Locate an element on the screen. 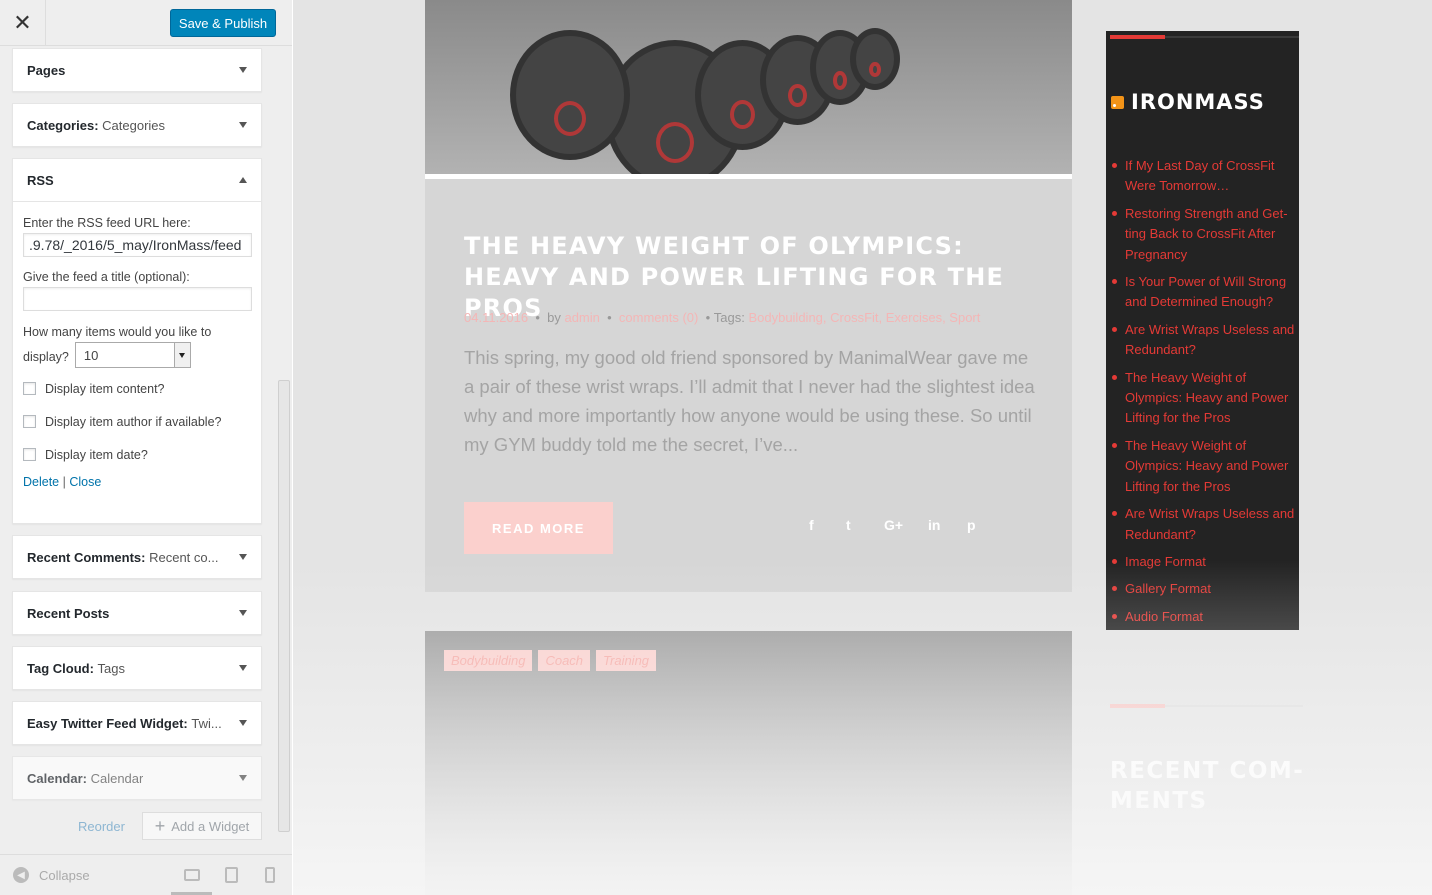 Image resolution: width=1432 pixels, height=895 pixels. rss-url-label: Enter the RSS feed URL here: is located at coordinates (107, 223).